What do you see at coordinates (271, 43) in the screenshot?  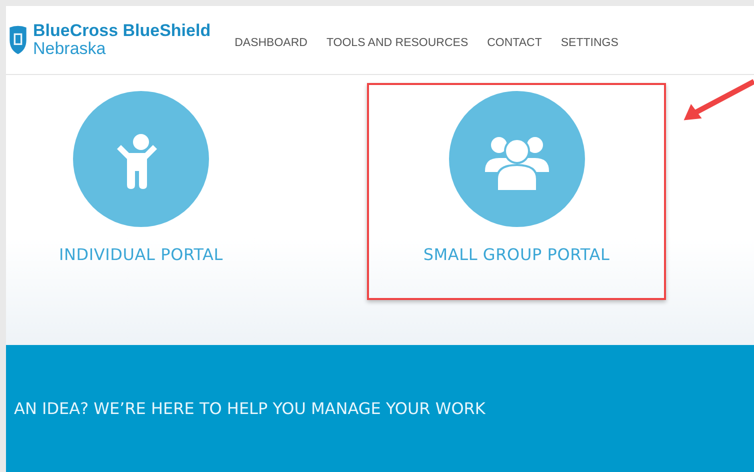 I see `nav-link: DASHBOARD` at bounding box center [271, 43].